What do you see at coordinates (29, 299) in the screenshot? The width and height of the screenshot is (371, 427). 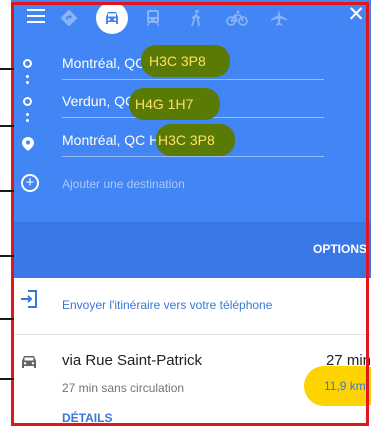 I see `send-to-phone-icon` at bounding box center [29, 299].